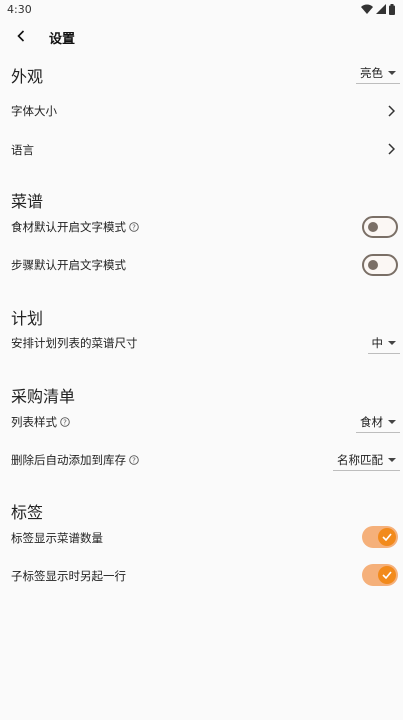 Image resolution: width=403 pixels, height=720 pixels. I want to click on ingredient-text-mode-switch, so click(380, 227).